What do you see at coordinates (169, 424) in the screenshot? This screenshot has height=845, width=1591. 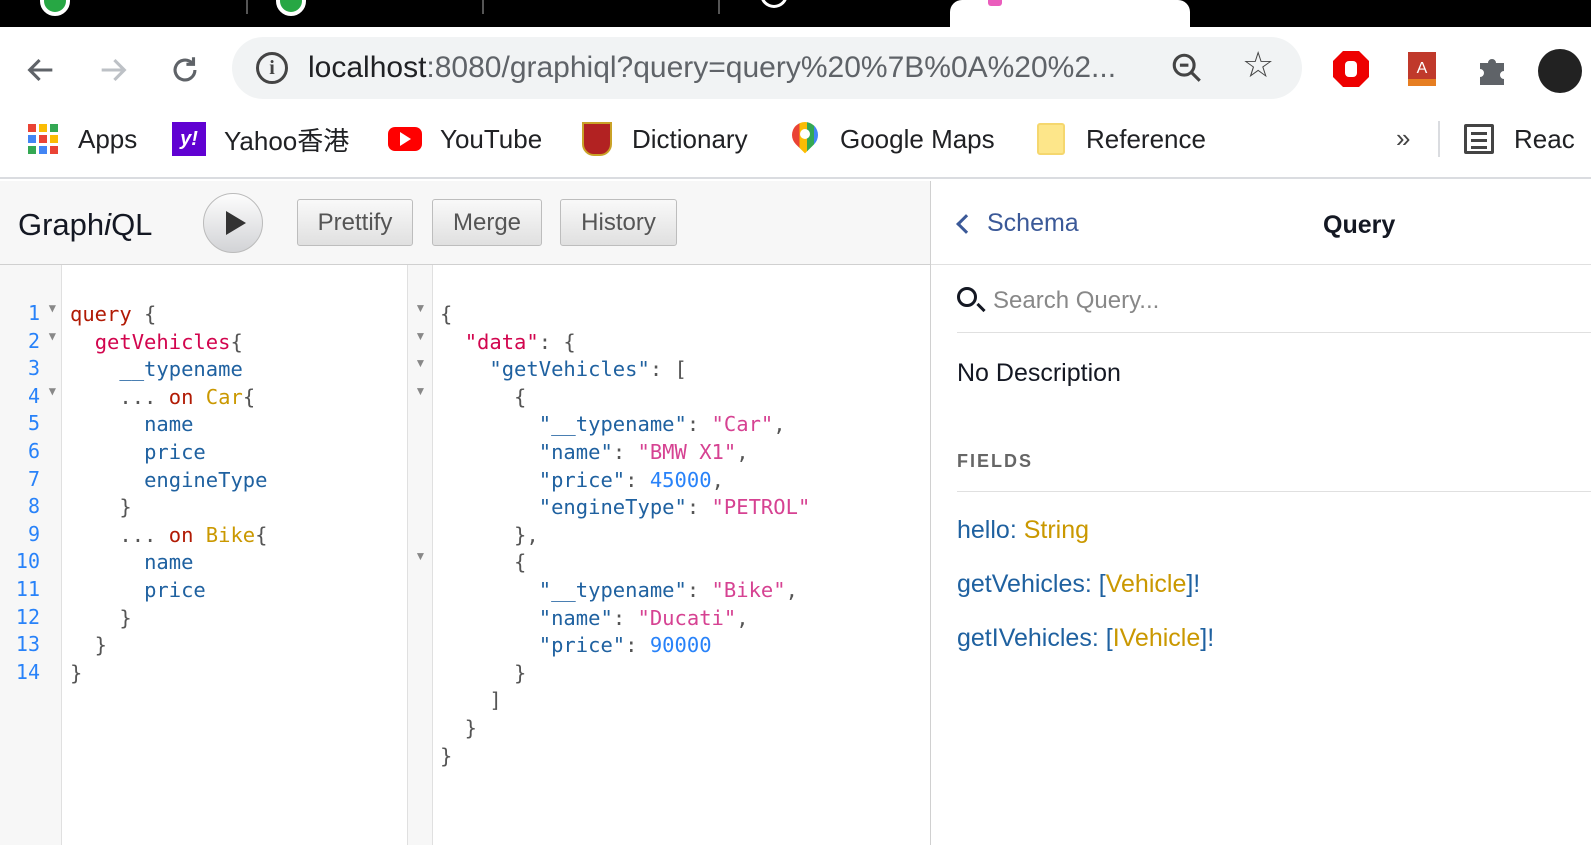 I see `query-line: name` at bounding box center [169, 424].